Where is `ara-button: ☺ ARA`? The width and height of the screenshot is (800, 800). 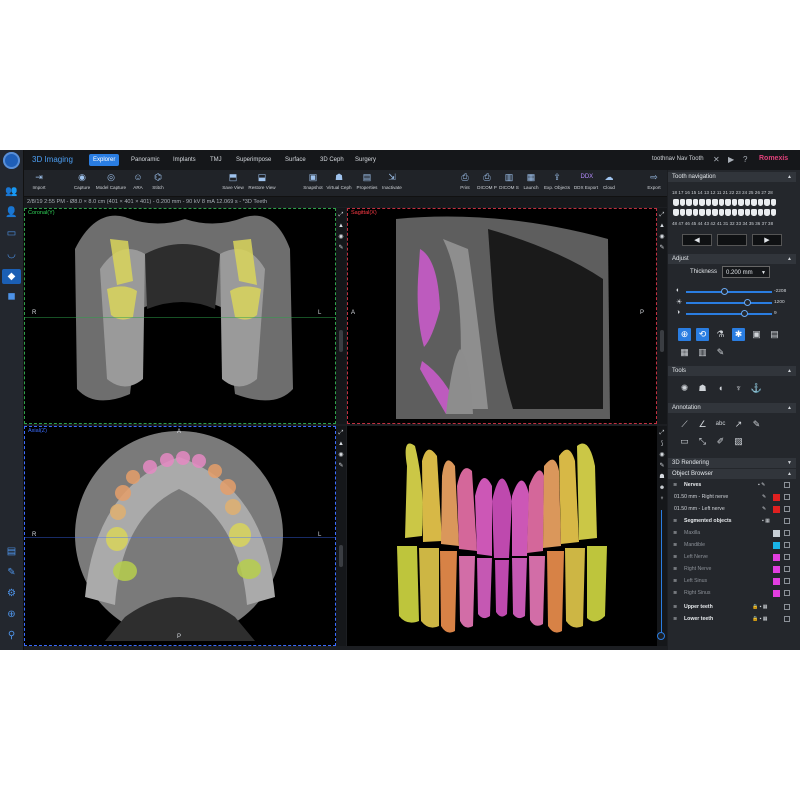 ara-button: ☺ ARA is located at coordinates (138, 181).